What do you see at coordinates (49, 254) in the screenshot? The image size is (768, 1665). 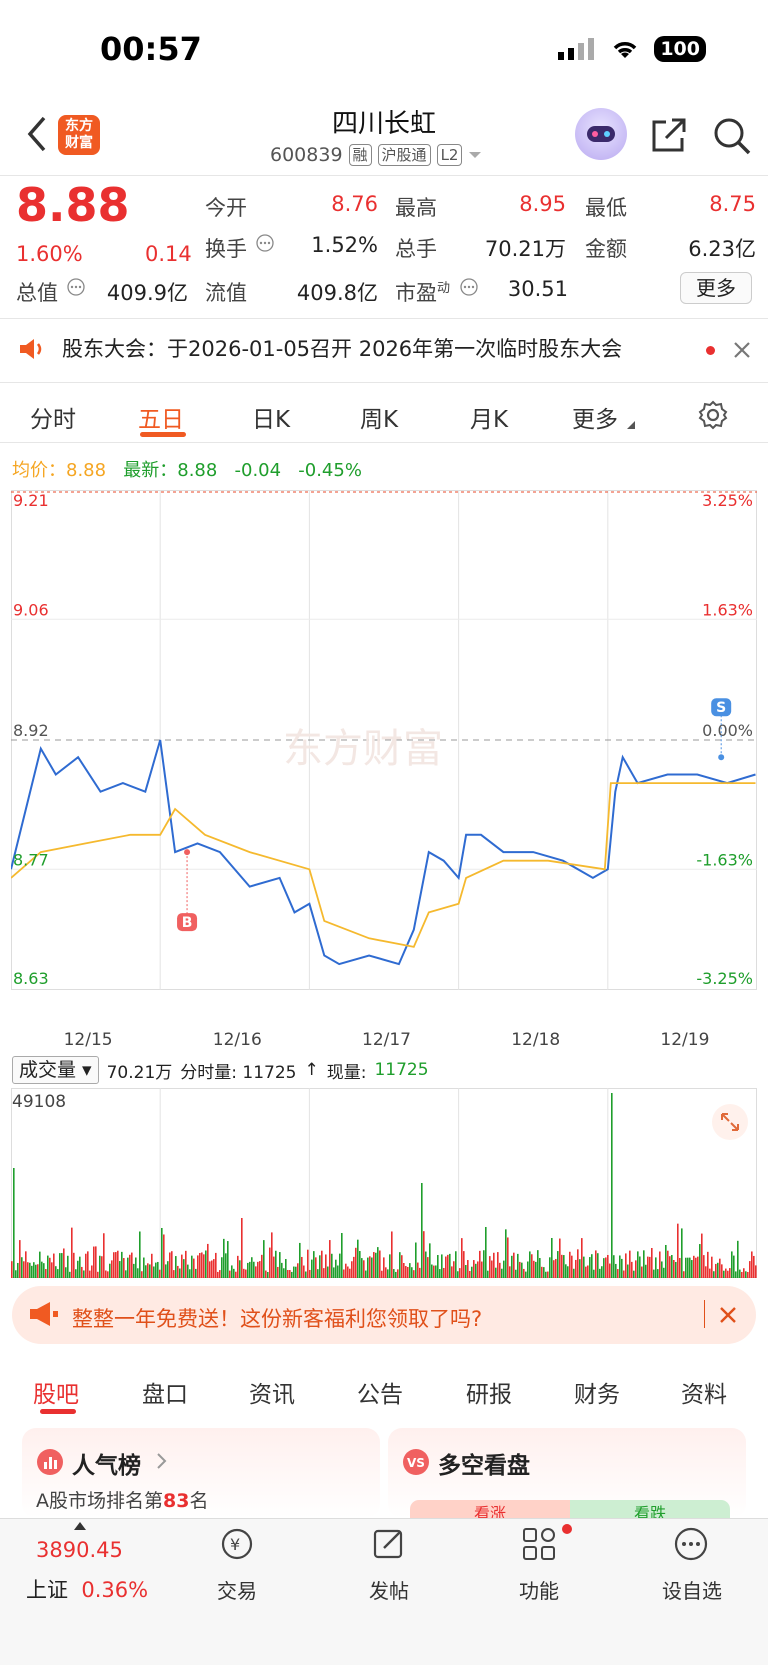 I see `change-percent: 1.60%` at bounding box center [49, 254].